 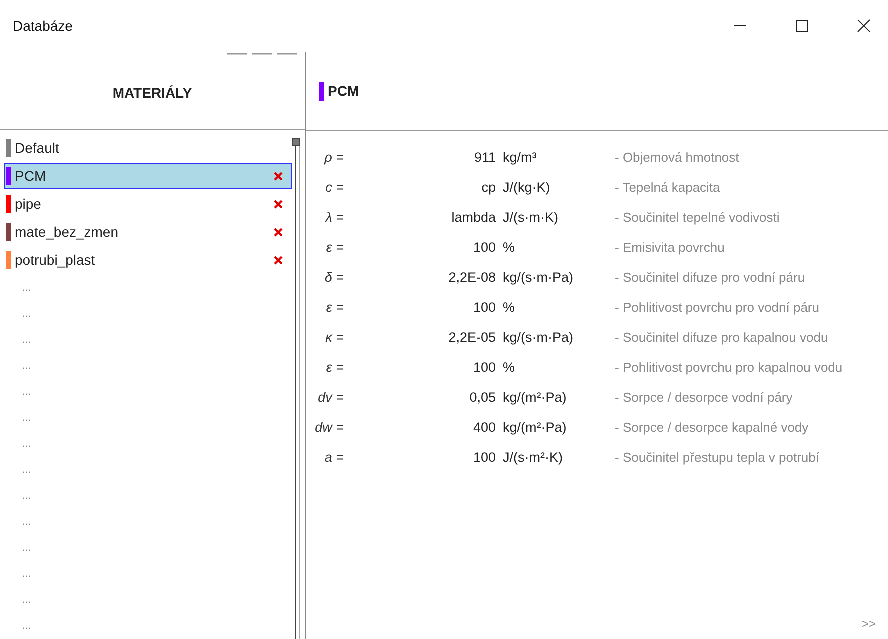 I want to click on property-description: - Součinitel tepelné vodivosti, so click(x=697, y=217).